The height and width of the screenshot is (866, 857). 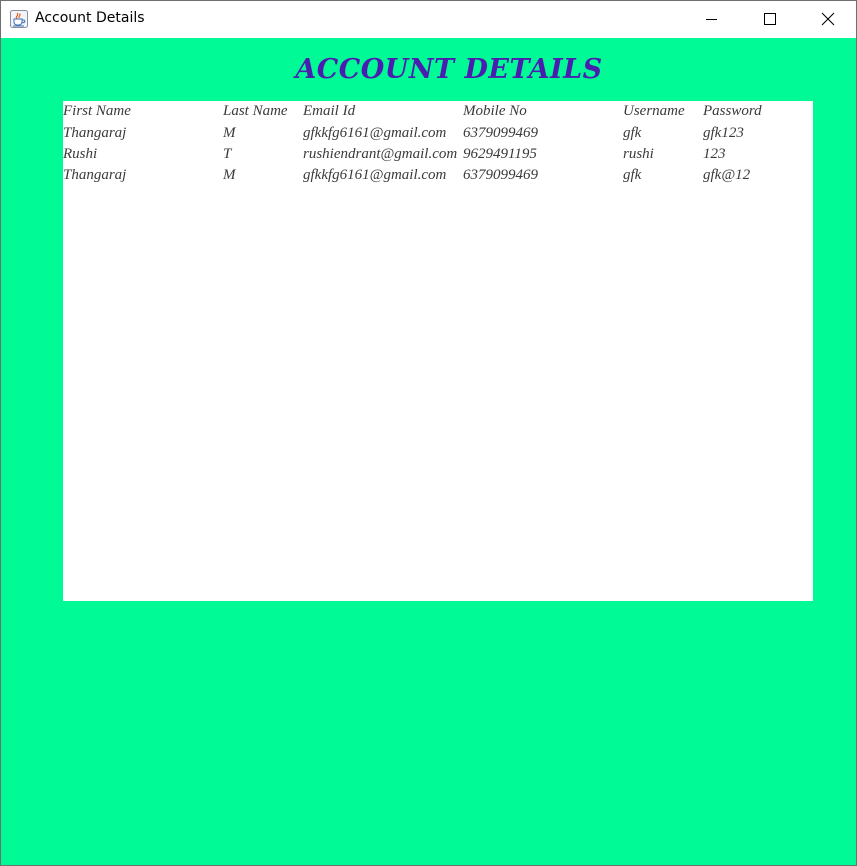 What do you see at coordinates (500, 154) in the screenshot?
I see `cell-mobile-no: 9629491195` at bounding box center [500, 154].